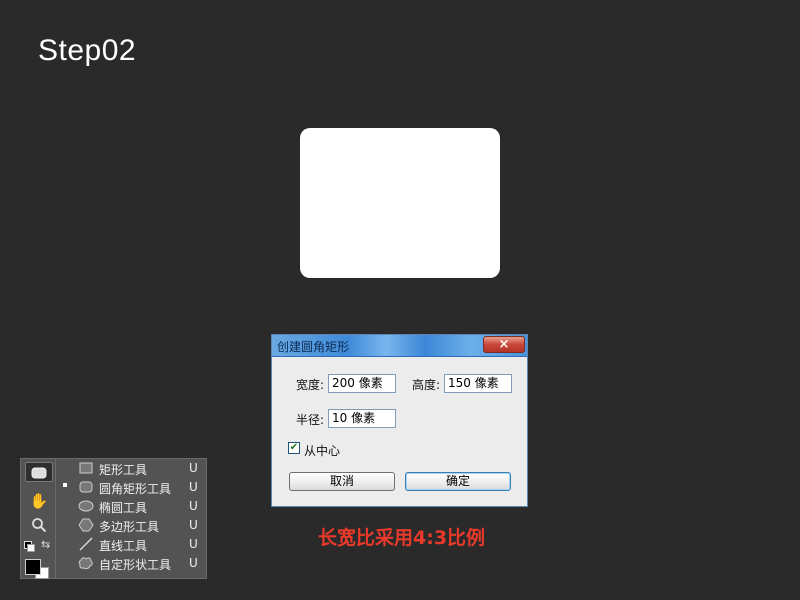 Image resolution: width=800 pixels, height=600 pixels. What do you see at coordinates (123, 508) in the screenshot?
I see `flyout-item-label: 椭圆工具` at bounding box center [123, 508].